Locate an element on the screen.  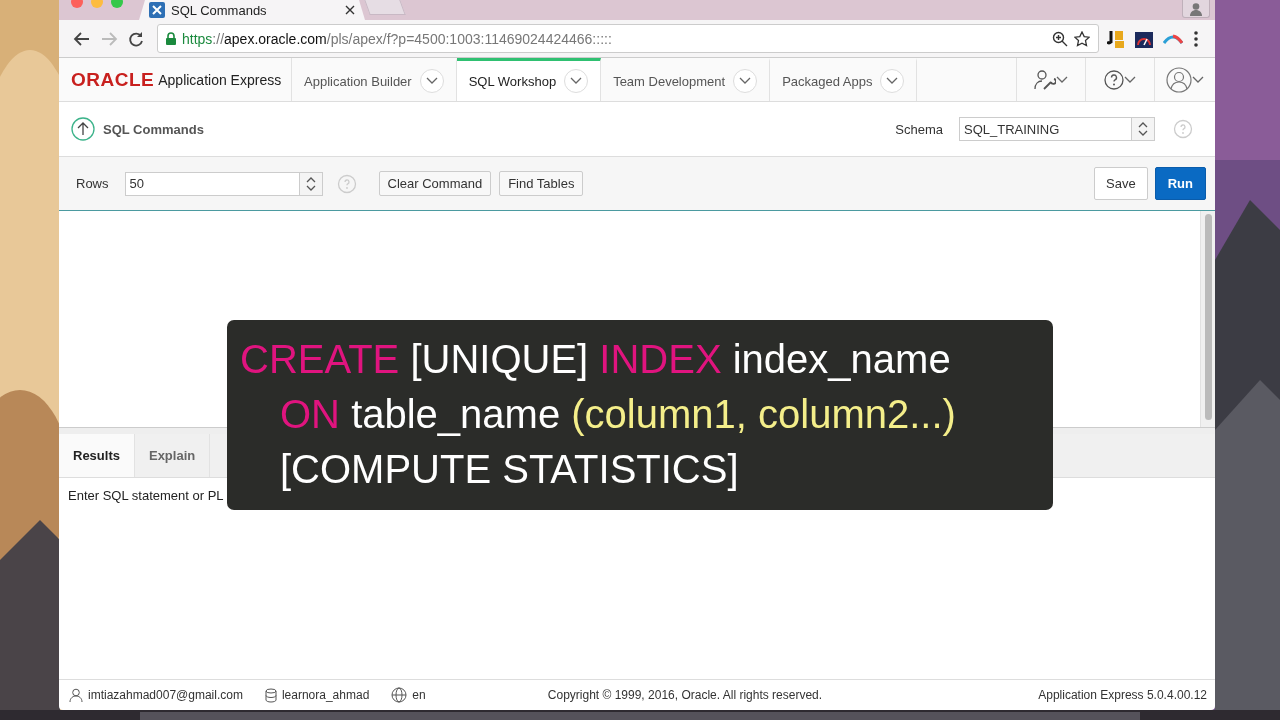
browser-tab: SQL Commands is located at coordinates (252, 10).